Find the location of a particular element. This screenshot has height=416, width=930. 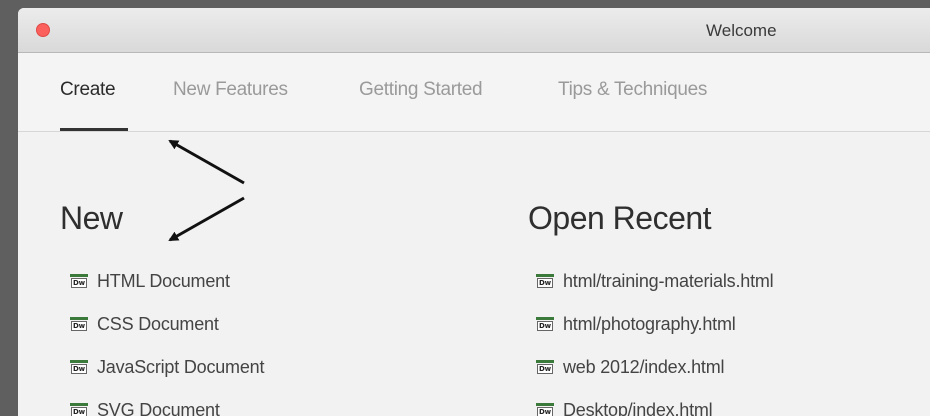

new-css-document-item: Dw CSS Document is located at coordinates (167, 324).